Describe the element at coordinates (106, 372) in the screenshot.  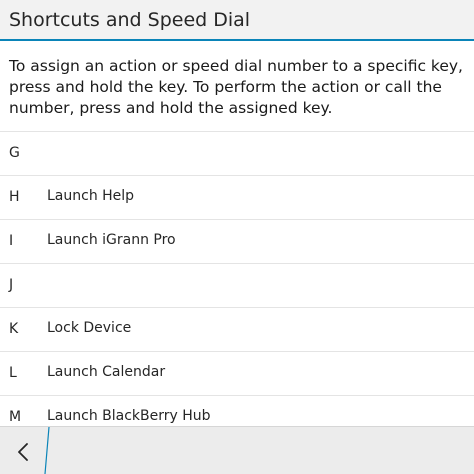
I see `shortcut-action: Launch Calendar` at that location.